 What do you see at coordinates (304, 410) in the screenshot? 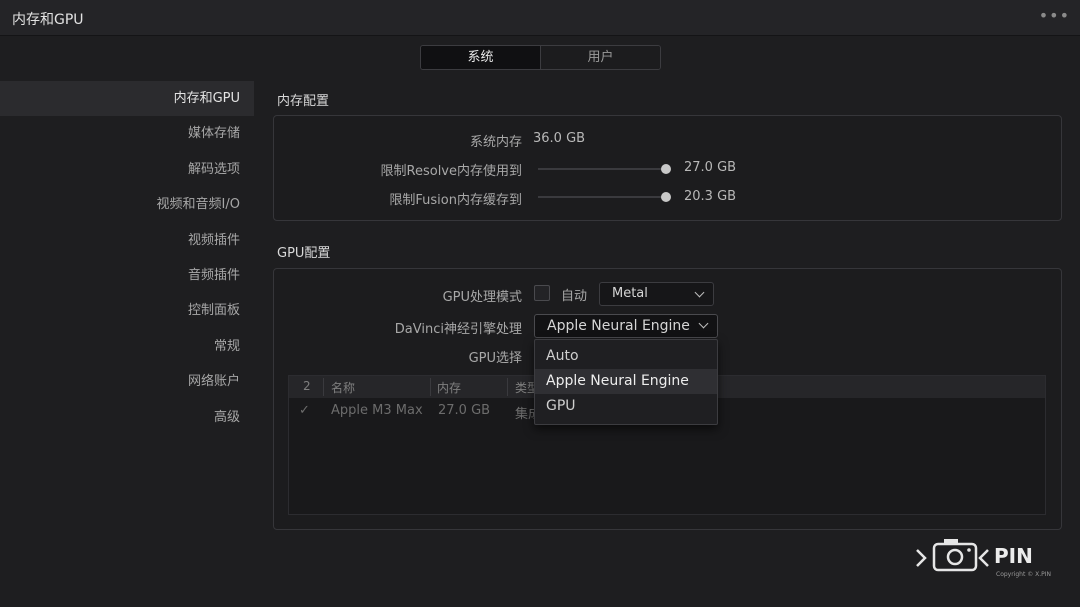
I see `gpu-selected-check-icon: ✓` at bounding box center [304, 410].